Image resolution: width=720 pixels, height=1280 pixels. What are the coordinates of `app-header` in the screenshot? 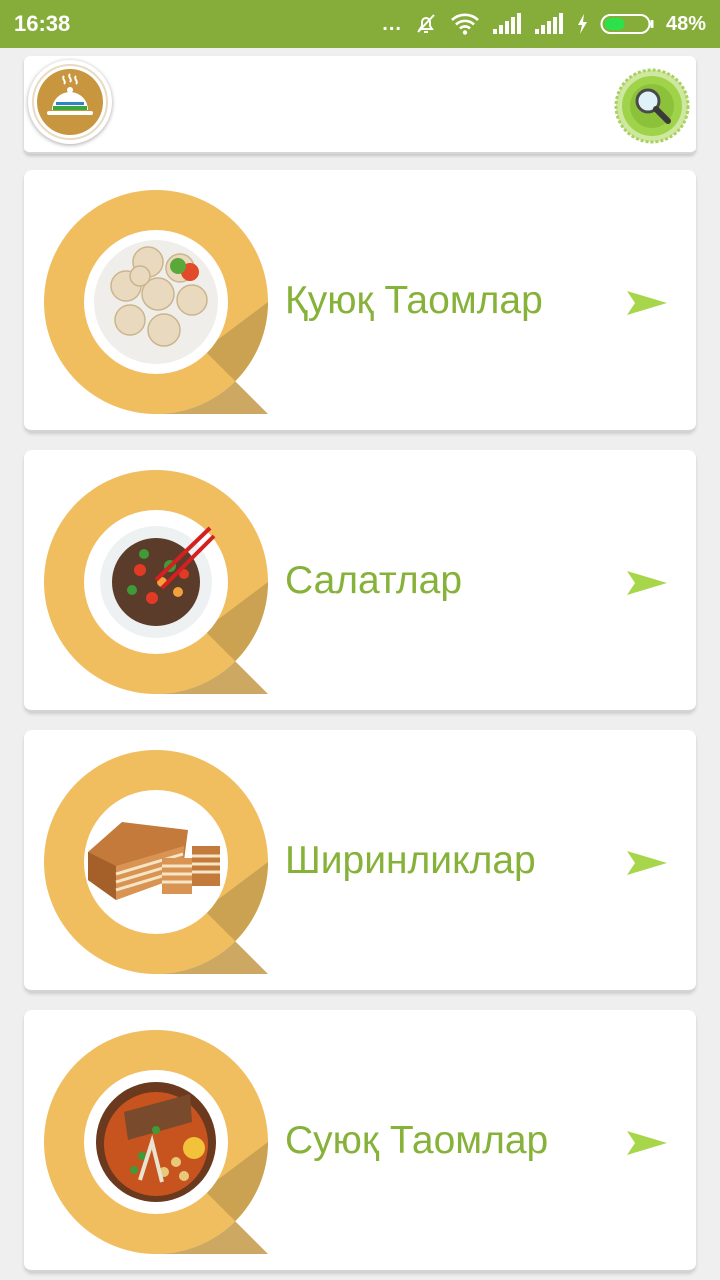 It's located at (360, 105).